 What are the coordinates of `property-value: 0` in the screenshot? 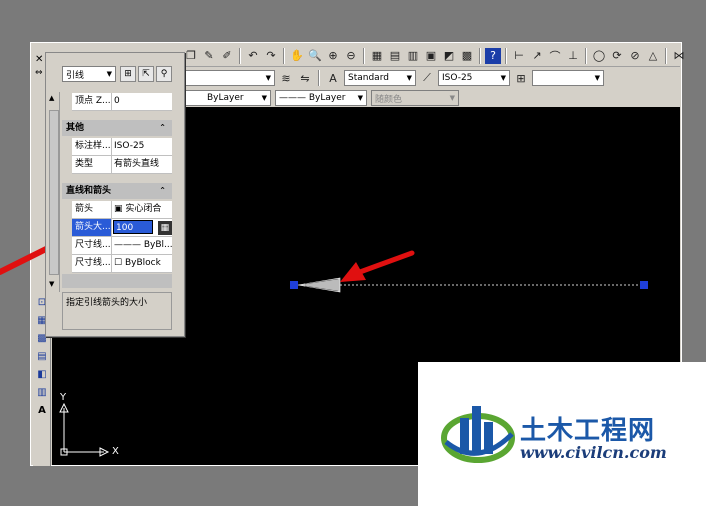 It's located at (142, 101).